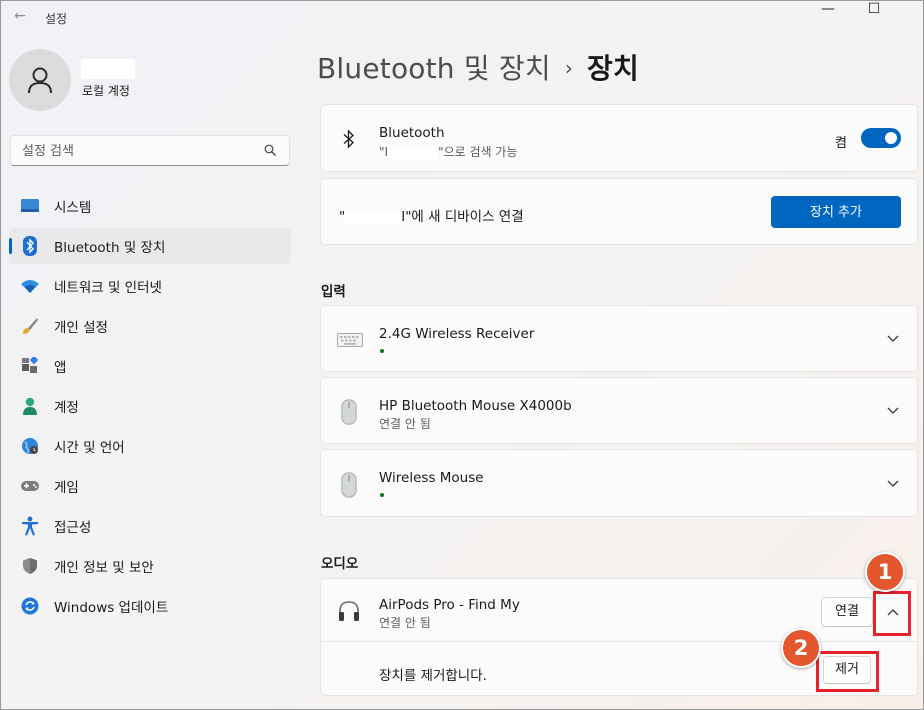  I want to click on app-title: 설정, so click(56, 19).